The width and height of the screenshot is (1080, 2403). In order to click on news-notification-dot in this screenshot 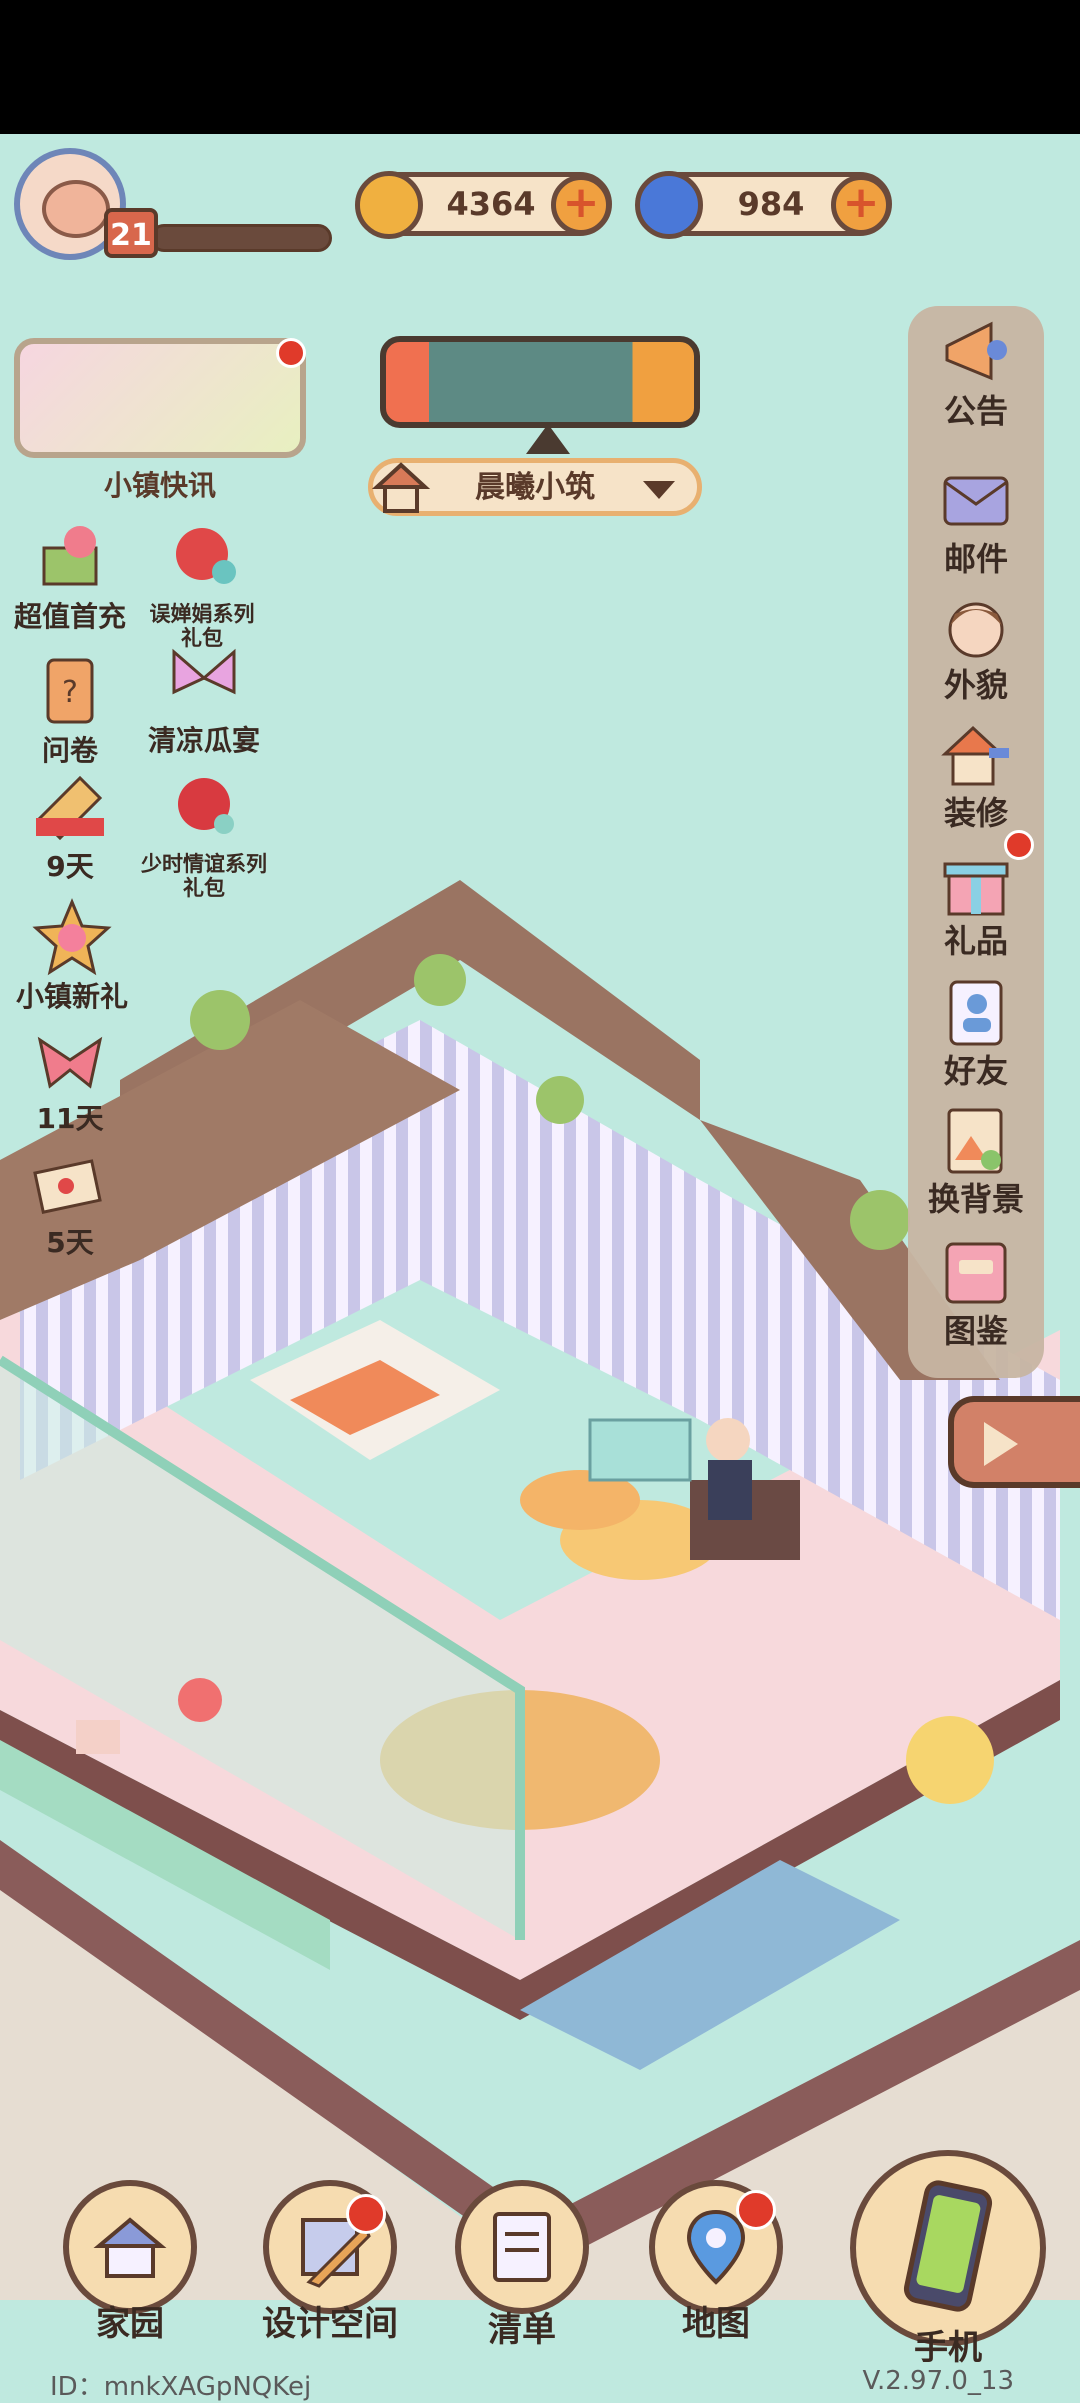, I will do `click(291, 353)`.